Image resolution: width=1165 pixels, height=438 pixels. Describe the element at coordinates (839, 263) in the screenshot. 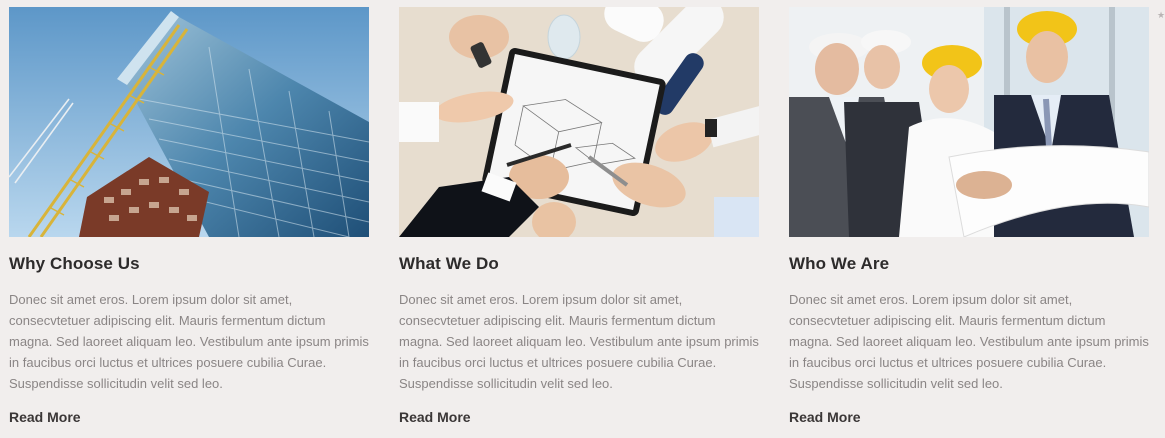

I see `card-title: Who We Are` at that location.